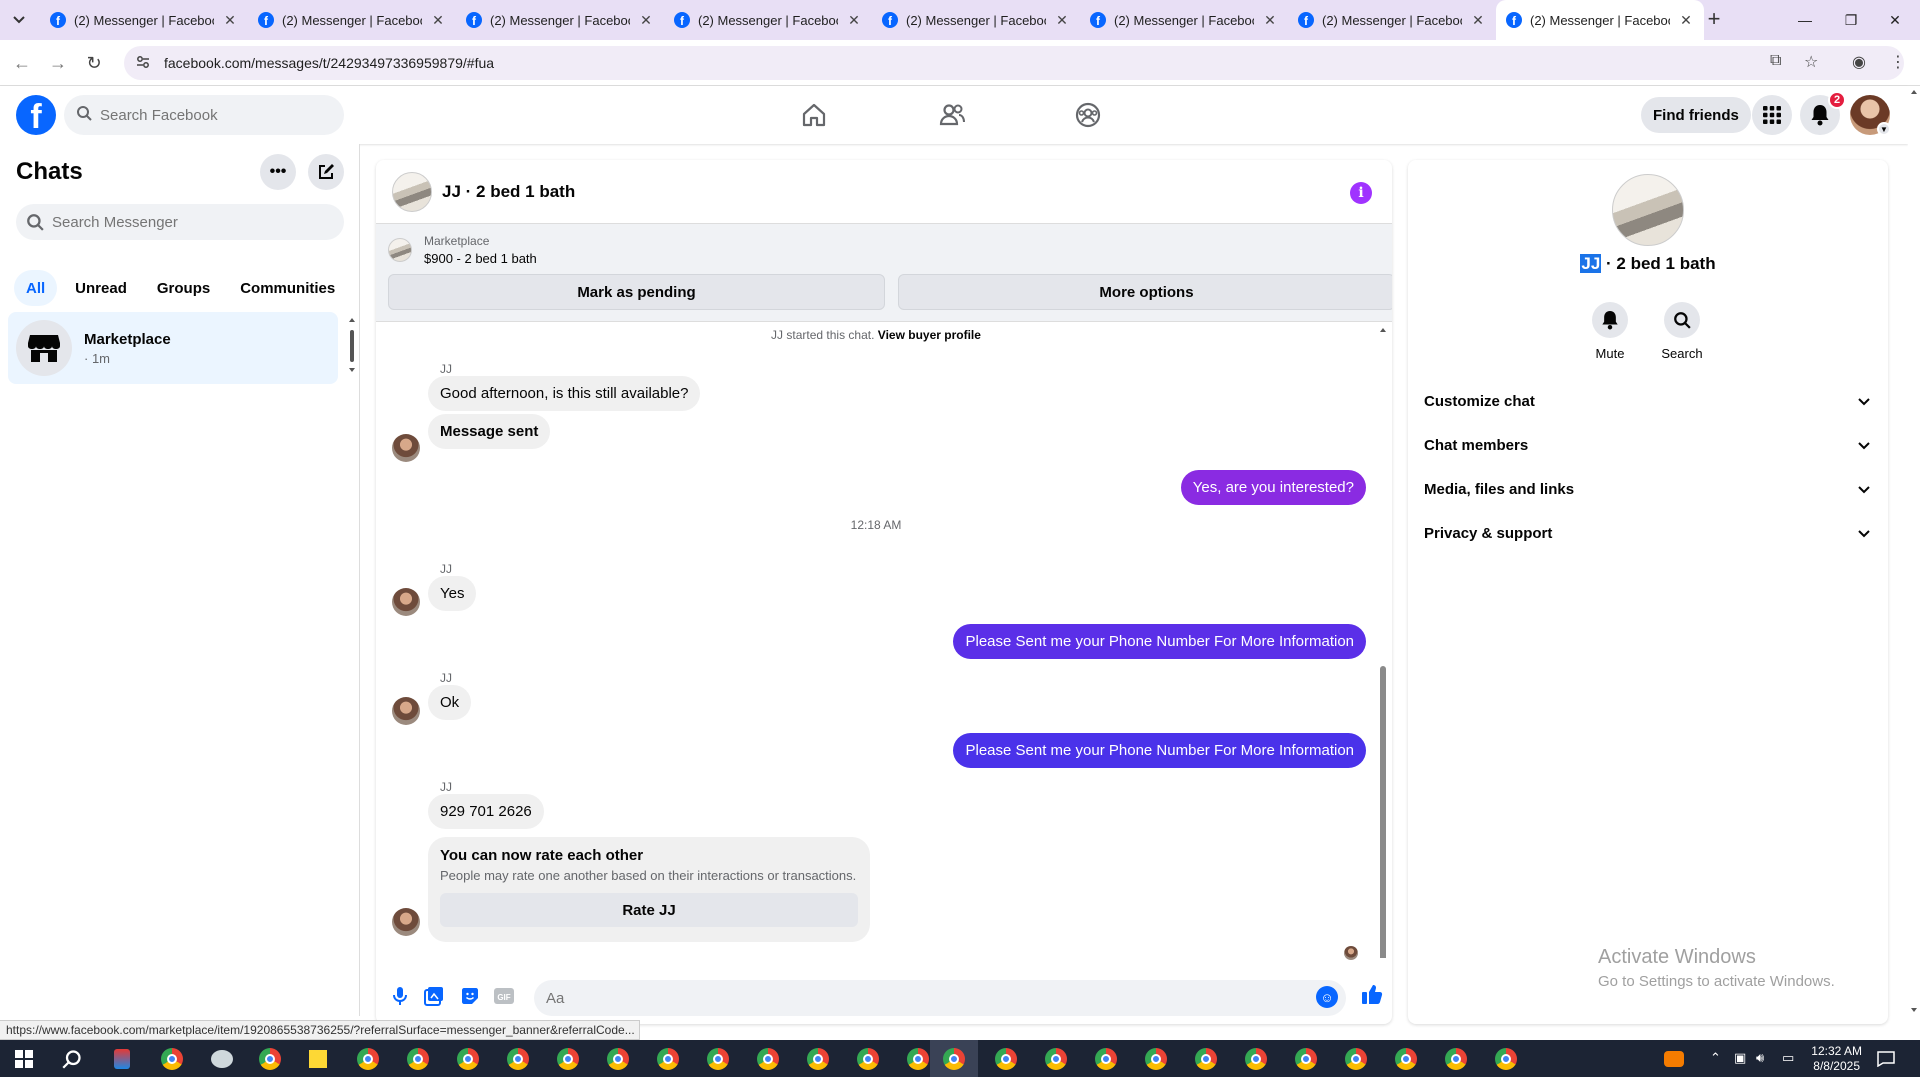  I want to click on view-buyer-profile-link: View buyer profile, so click(929, 335).